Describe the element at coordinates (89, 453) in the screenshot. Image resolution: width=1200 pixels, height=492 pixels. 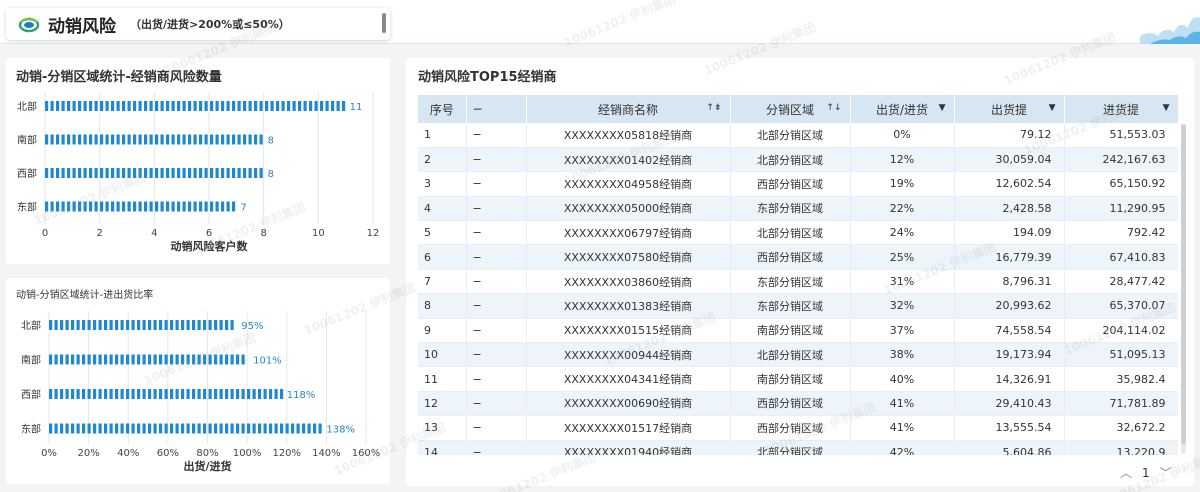
I see `x-tick-label: 20%` at that location.